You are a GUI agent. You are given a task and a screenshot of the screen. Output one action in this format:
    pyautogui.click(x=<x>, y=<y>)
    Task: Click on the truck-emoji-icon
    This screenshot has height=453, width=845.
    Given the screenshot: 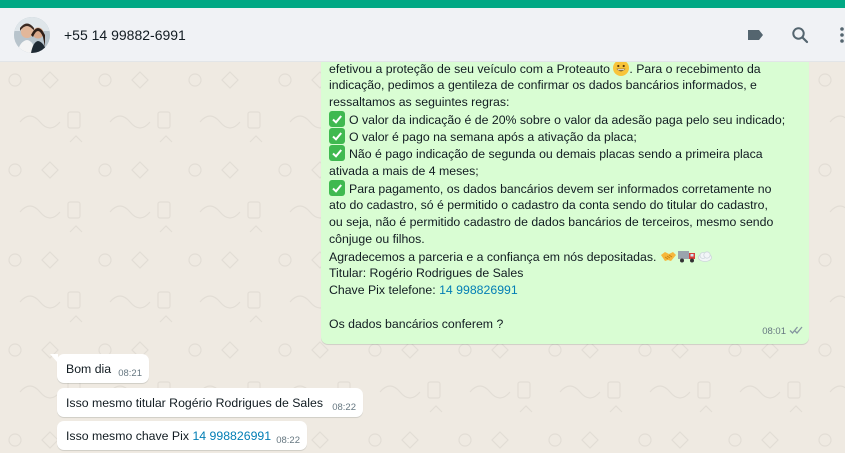 What is the action you would take?
    pyautogui.click(x=687, y=258)
    